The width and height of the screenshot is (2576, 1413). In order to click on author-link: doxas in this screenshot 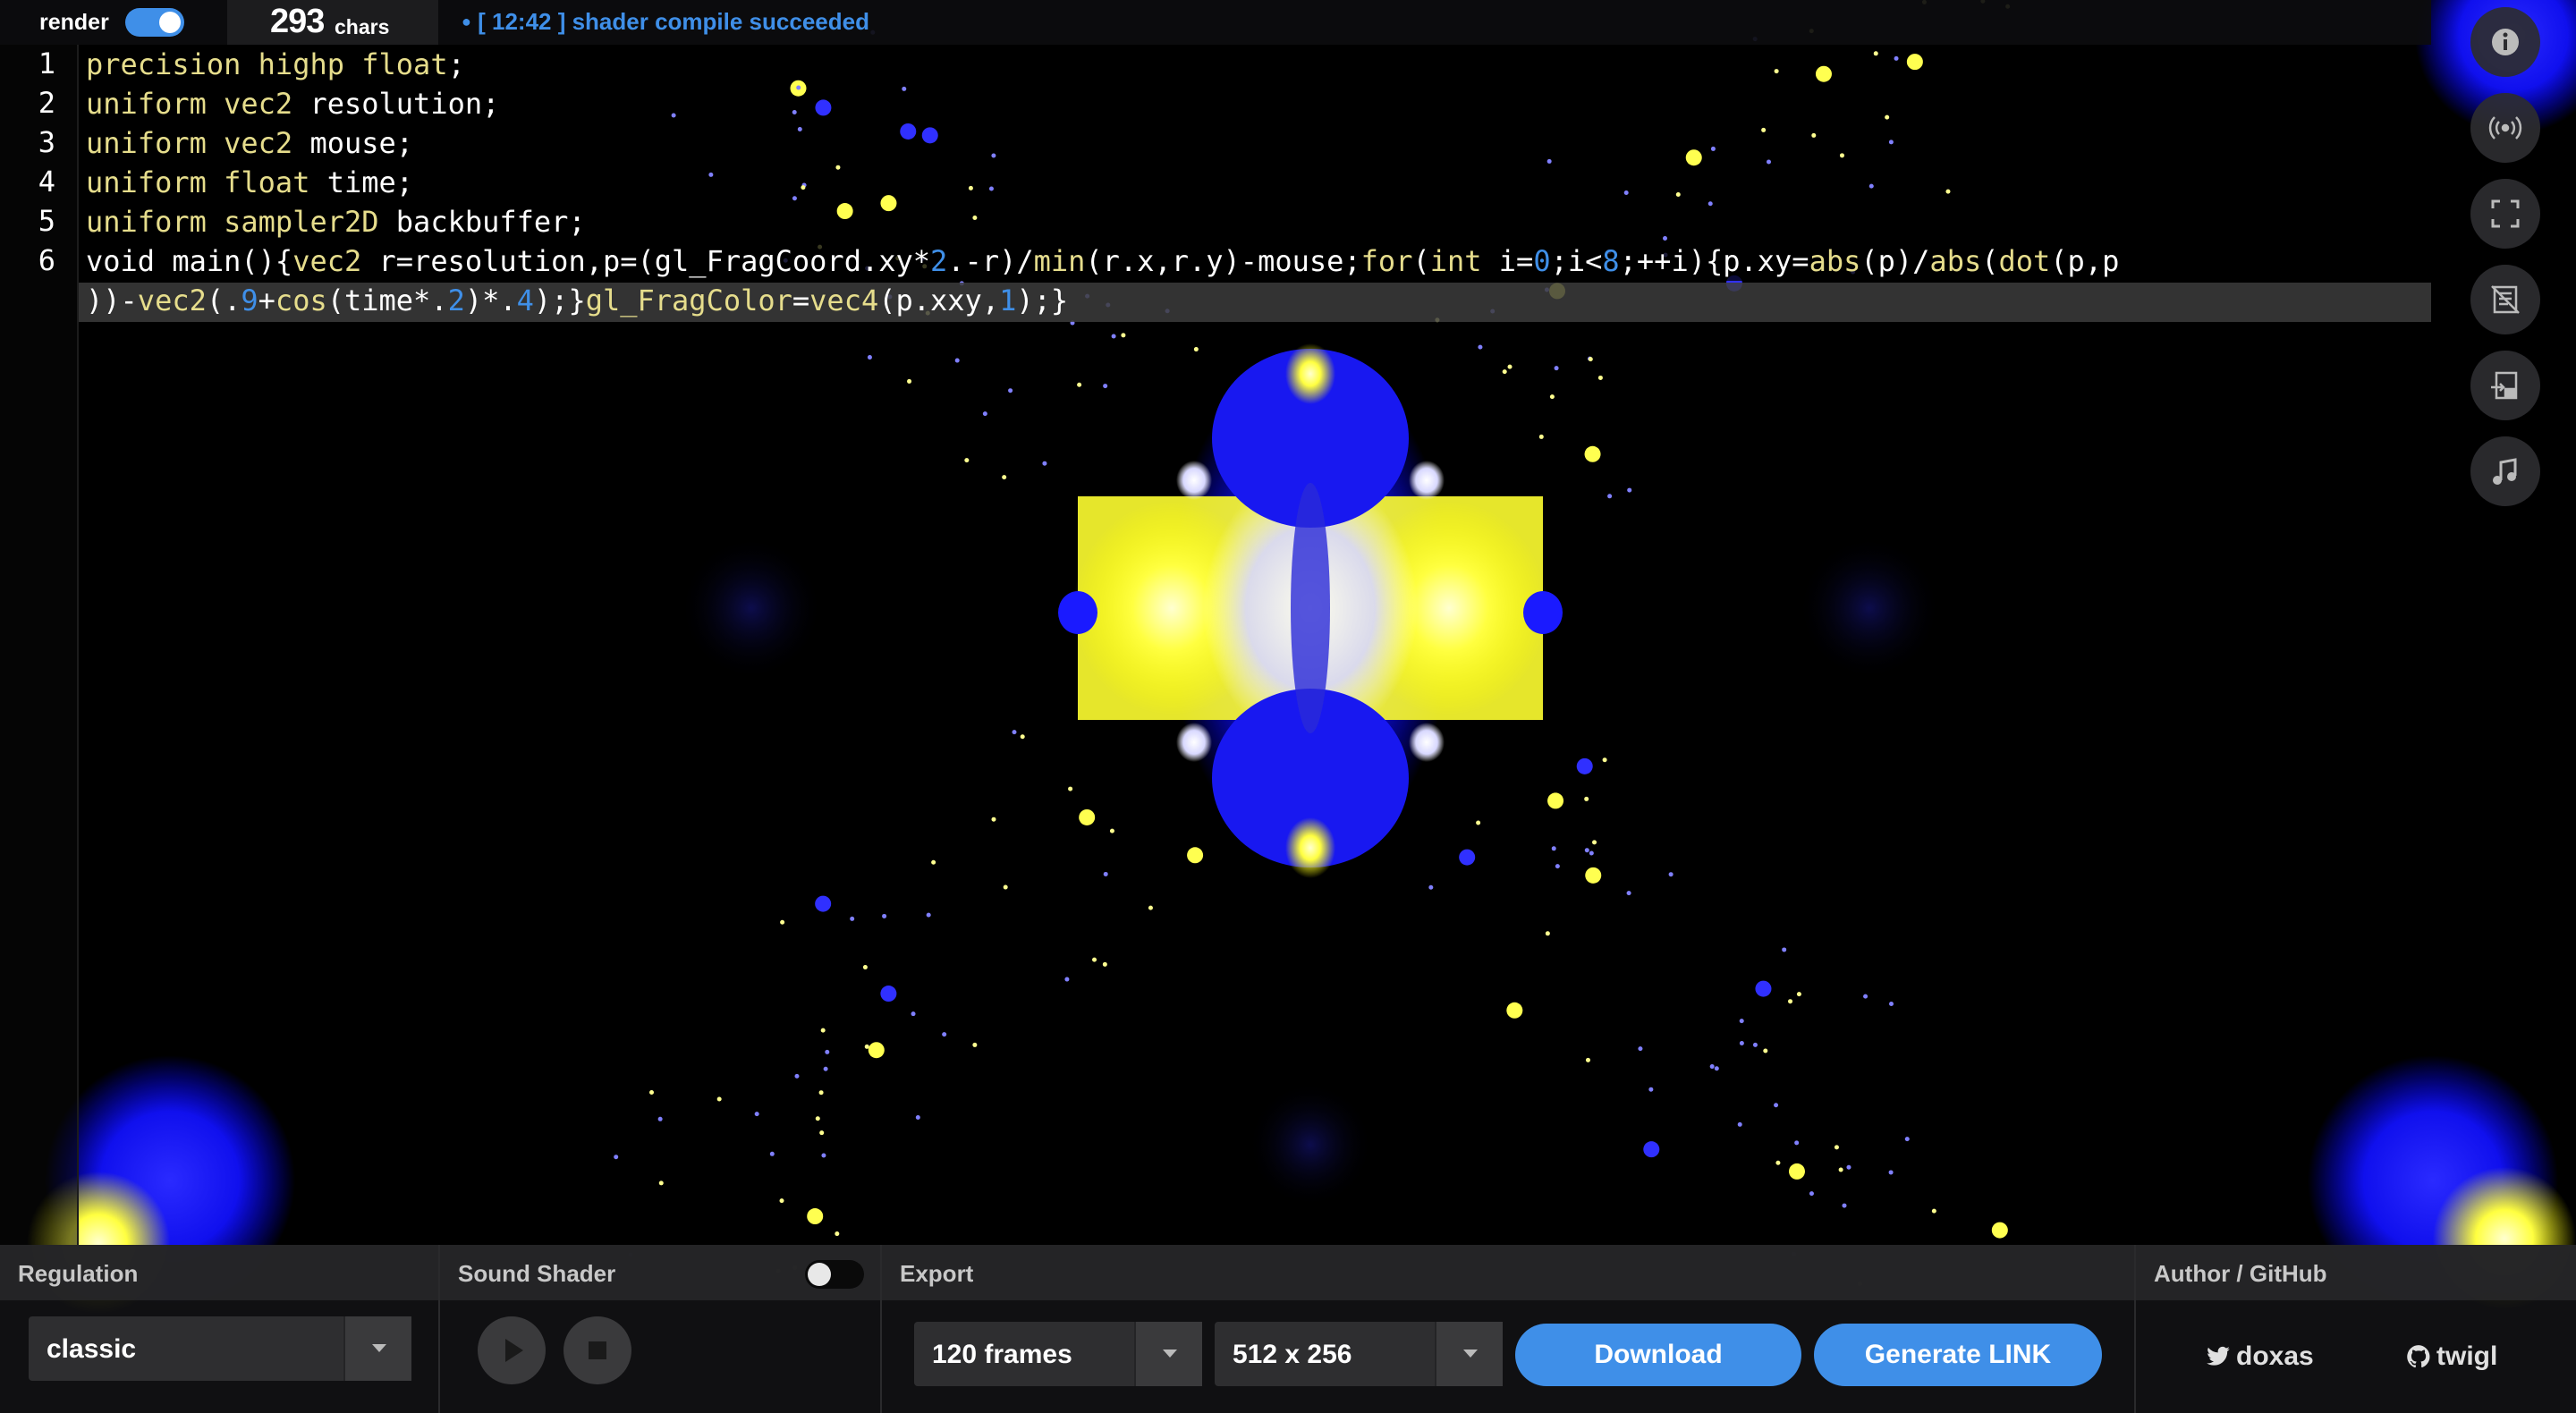, I will do `click(2260, 1356)`.